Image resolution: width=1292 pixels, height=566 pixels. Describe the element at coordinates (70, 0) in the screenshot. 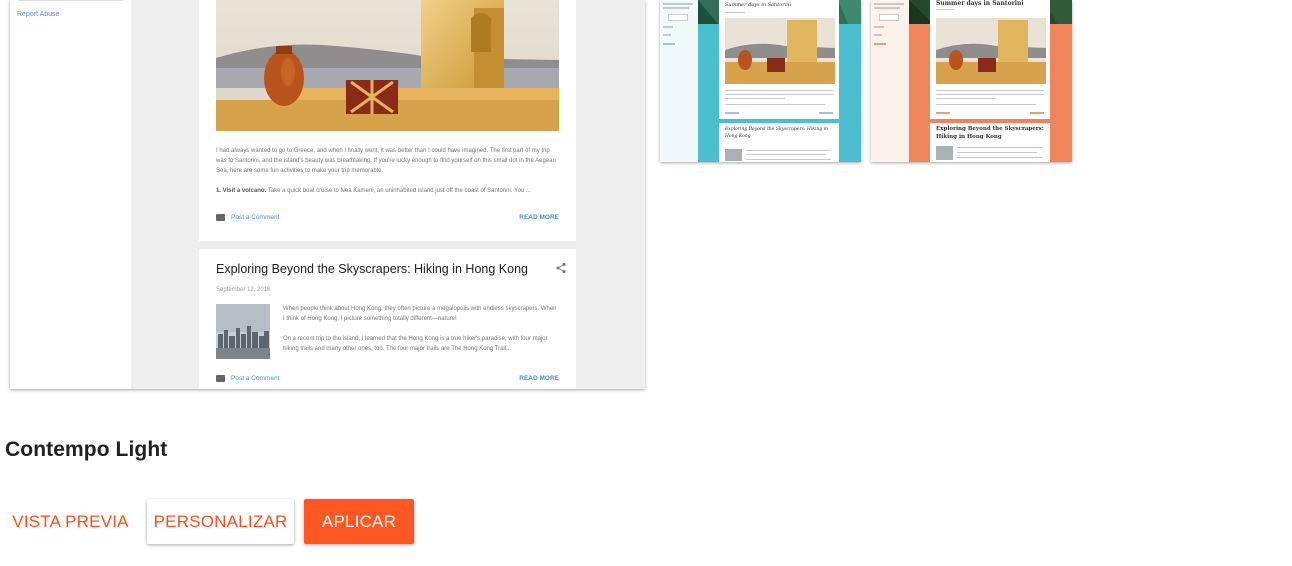

I see `sidebar-divider` at that location.